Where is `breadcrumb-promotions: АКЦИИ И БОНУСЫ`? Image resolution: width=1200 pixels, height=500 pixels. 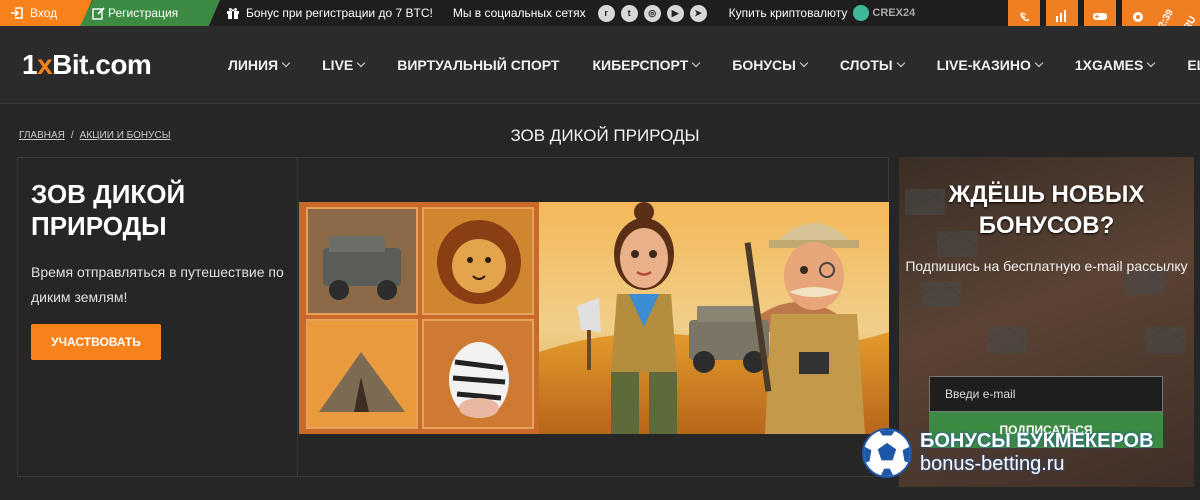 breadcrumb-promotions: АКЦИИ И БОНУСЫ is located at coordinates (125, 135).